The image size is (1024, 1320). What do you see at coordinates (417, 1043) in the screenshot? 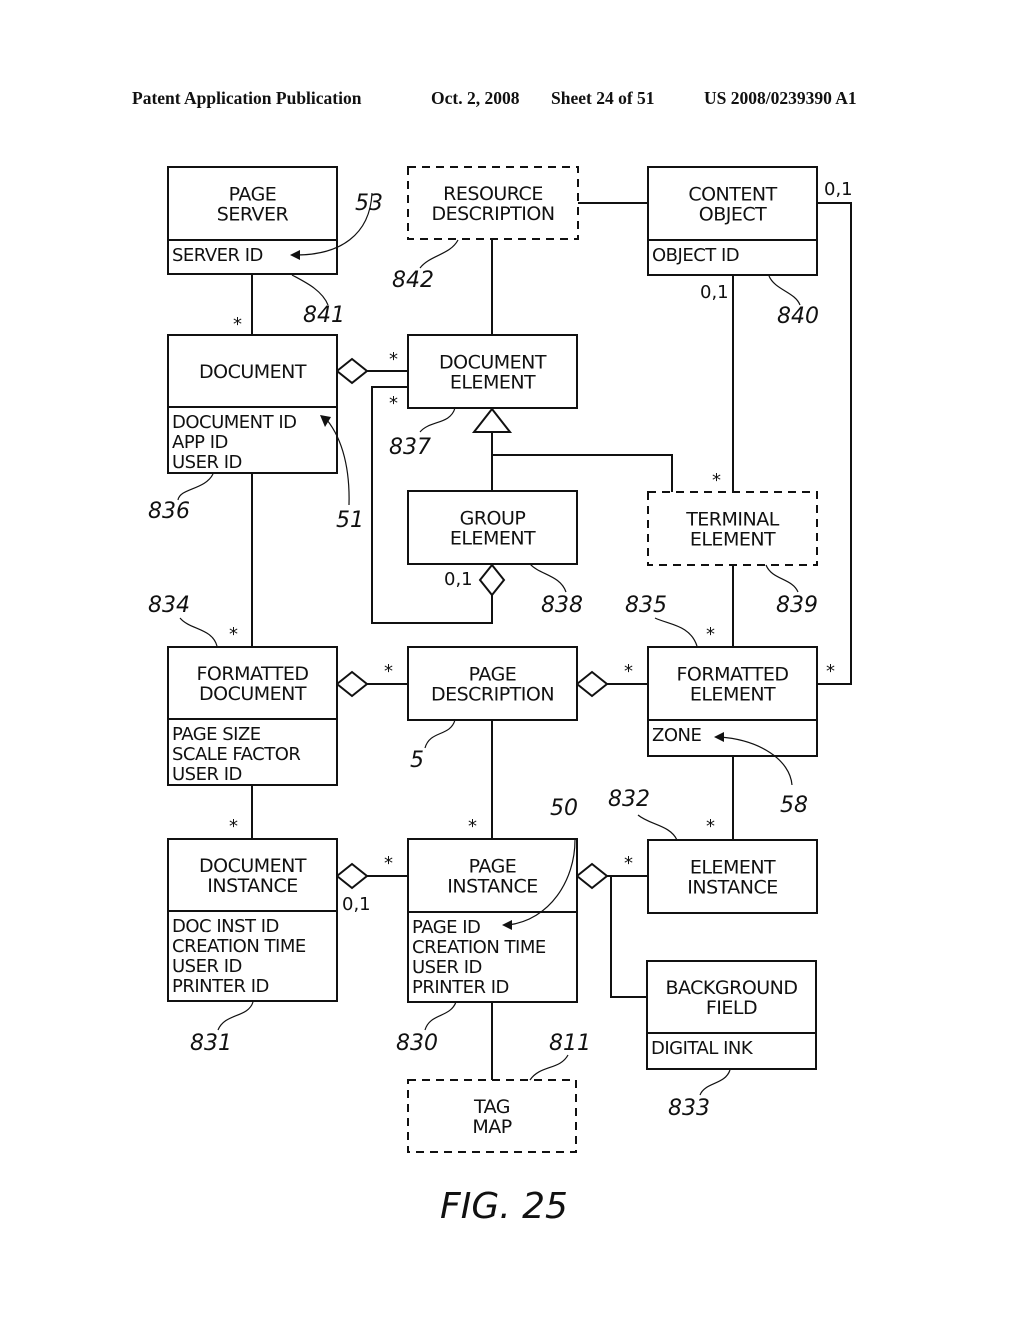
I see `ref-830: 830` at bounding box center [417, 1043].